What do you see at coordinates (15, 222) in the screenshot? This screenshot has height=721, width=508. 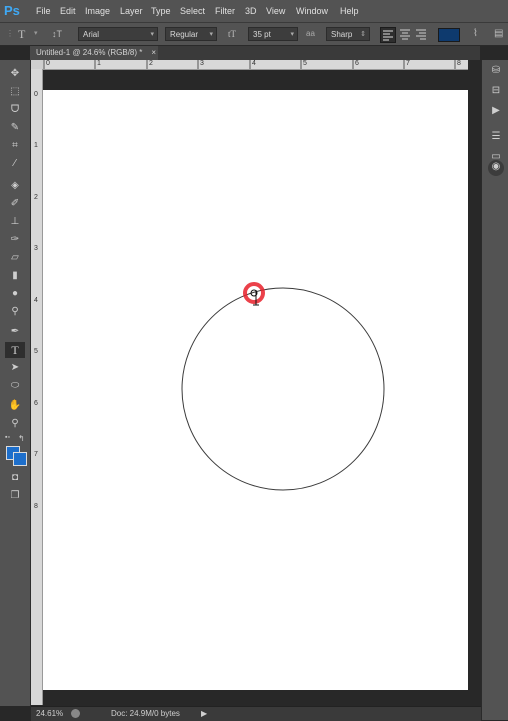 I see `clone-stamp-tool: ⊥` at bounding box center [15, 222].